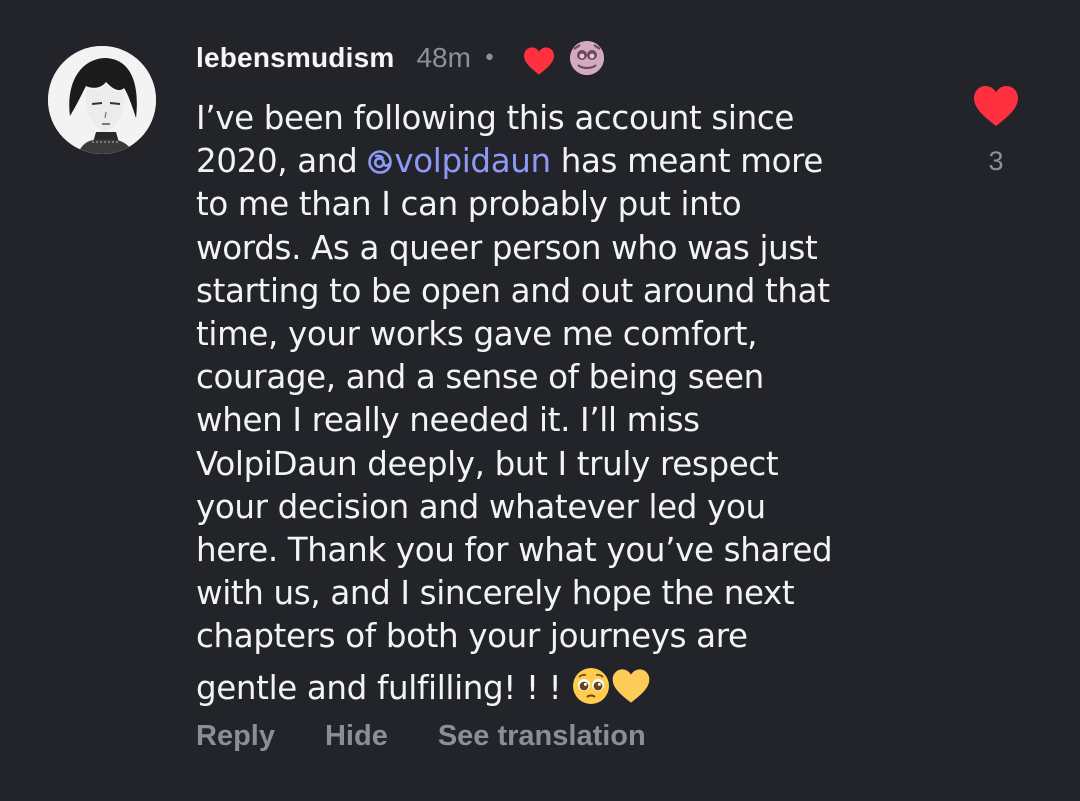 The width and height of the screenshot is (1080, 801). I want to click on comment-line: words. As a queer person who was just, so click(507, 247).